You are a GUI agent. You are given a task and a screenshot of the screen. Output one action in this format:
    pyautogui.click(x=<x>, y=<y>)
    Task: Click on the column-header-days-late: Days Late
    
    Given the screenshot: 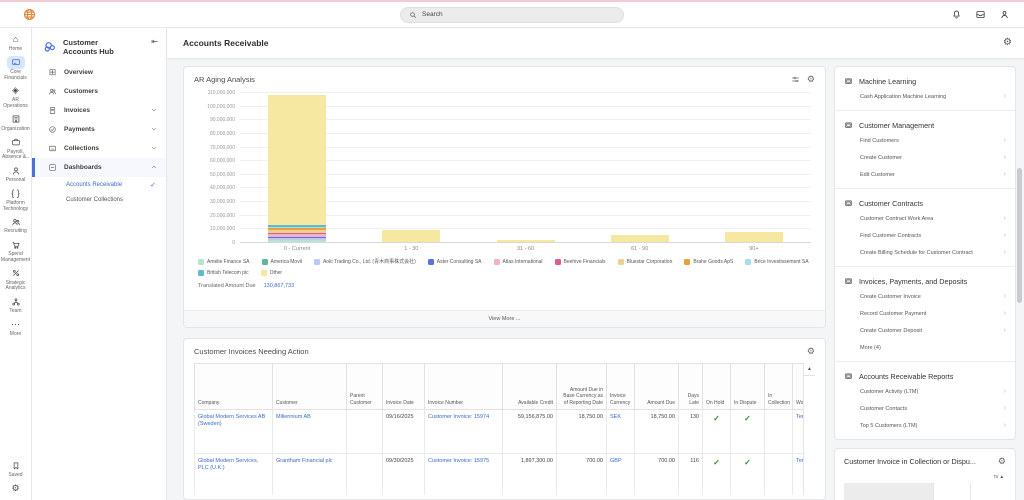 What is the action you would take?
    pyautogui.click(x=690, y=386)
    